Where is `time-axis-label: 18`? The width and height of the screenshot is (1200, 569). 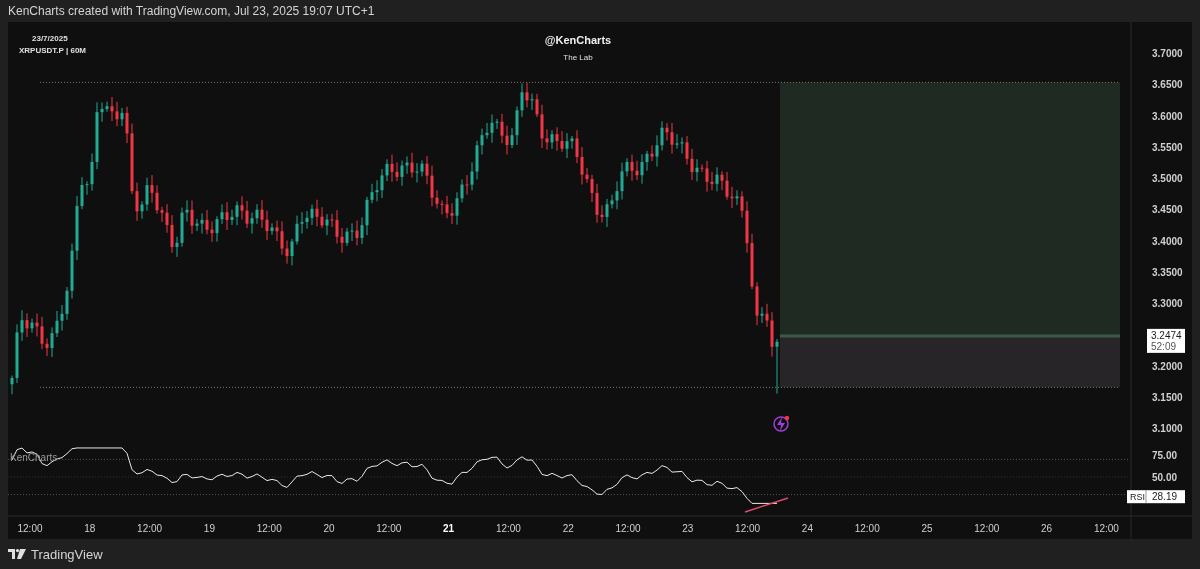 time-axis-label: 18 is located at coordinates (90, 528).